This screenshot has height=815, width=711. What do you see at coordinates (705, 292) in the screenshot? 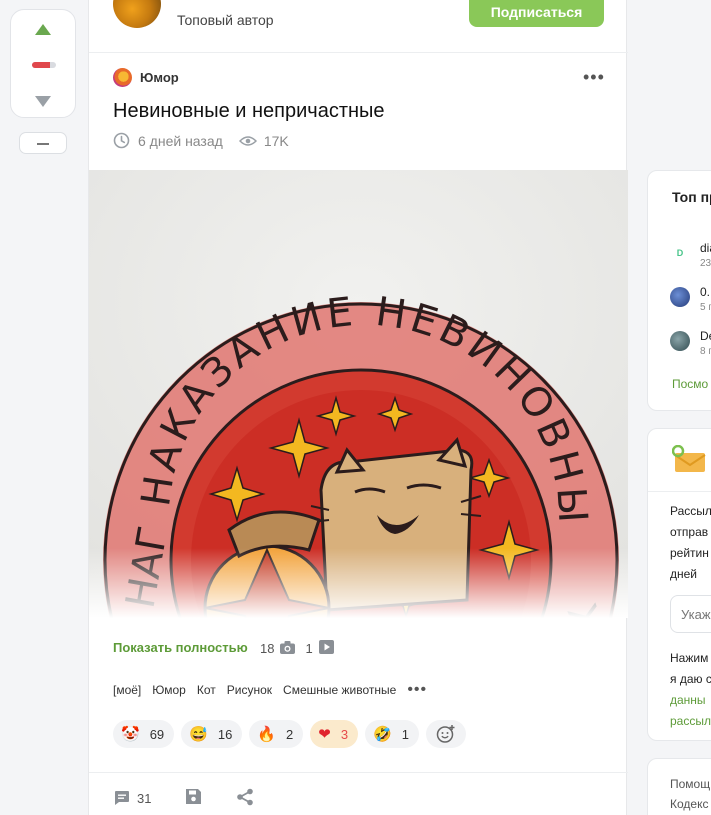
I see `top-item-name: 0.` at bounding box center [705, 292].